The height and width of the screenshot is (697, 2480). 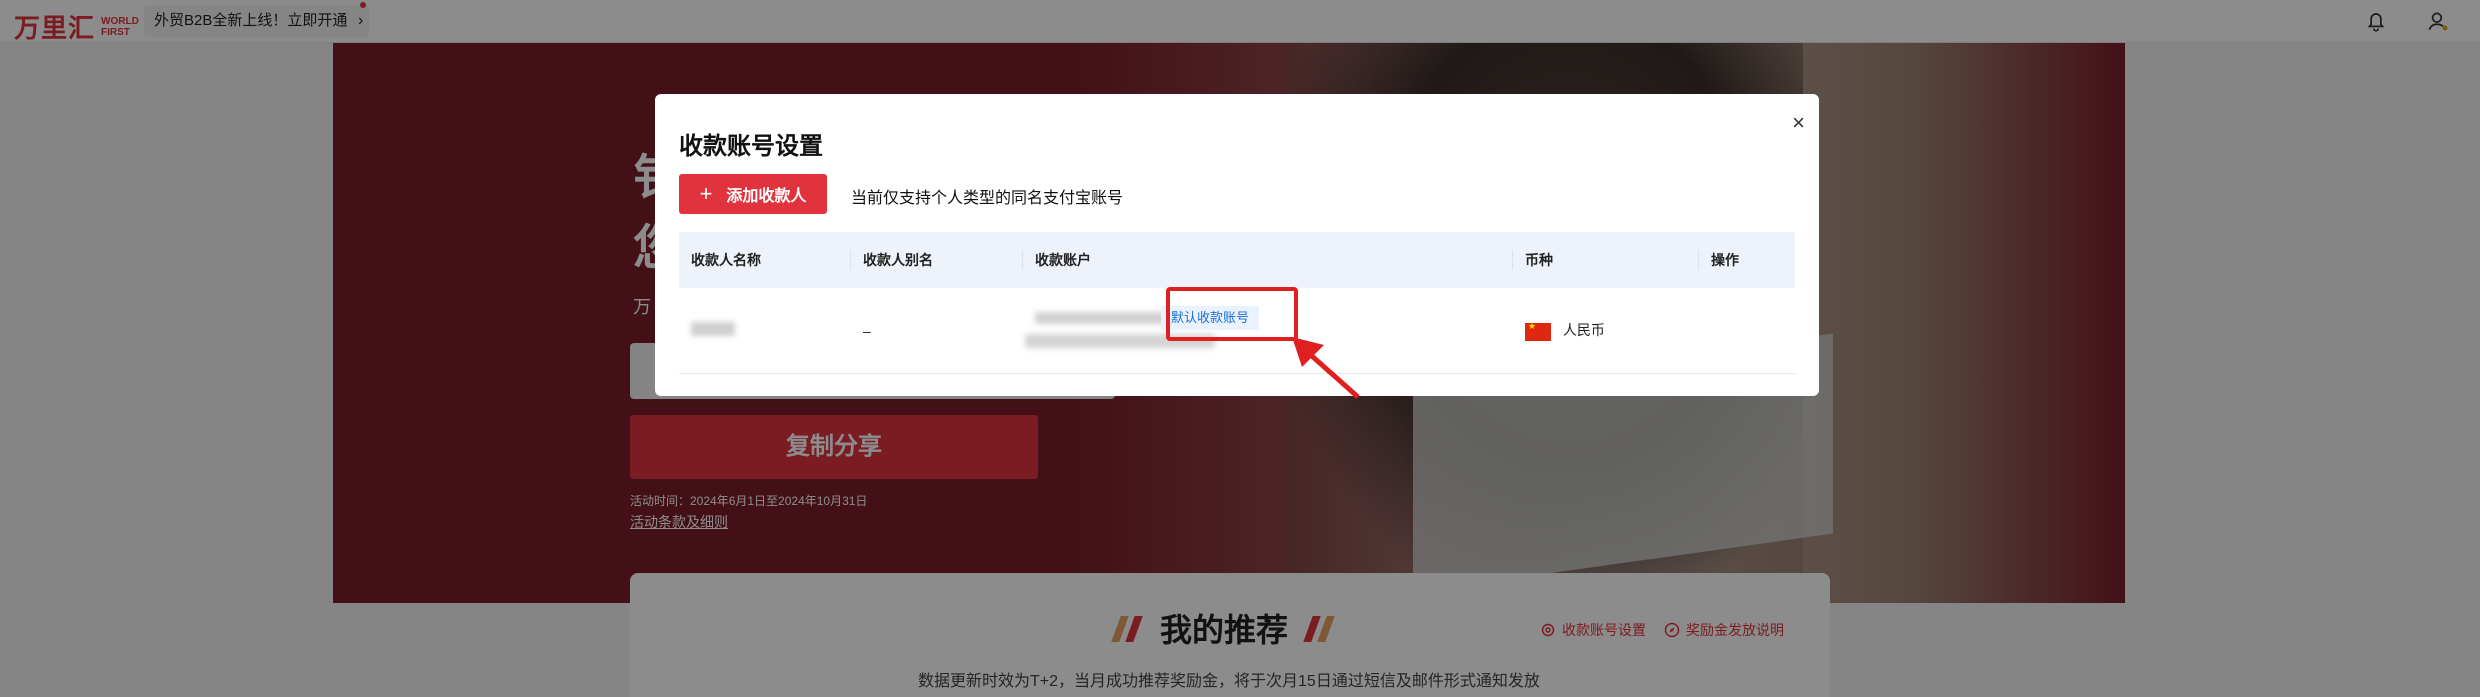 I want to click on add-payee-button: + 添加收款人, so click(x=753, y=194).